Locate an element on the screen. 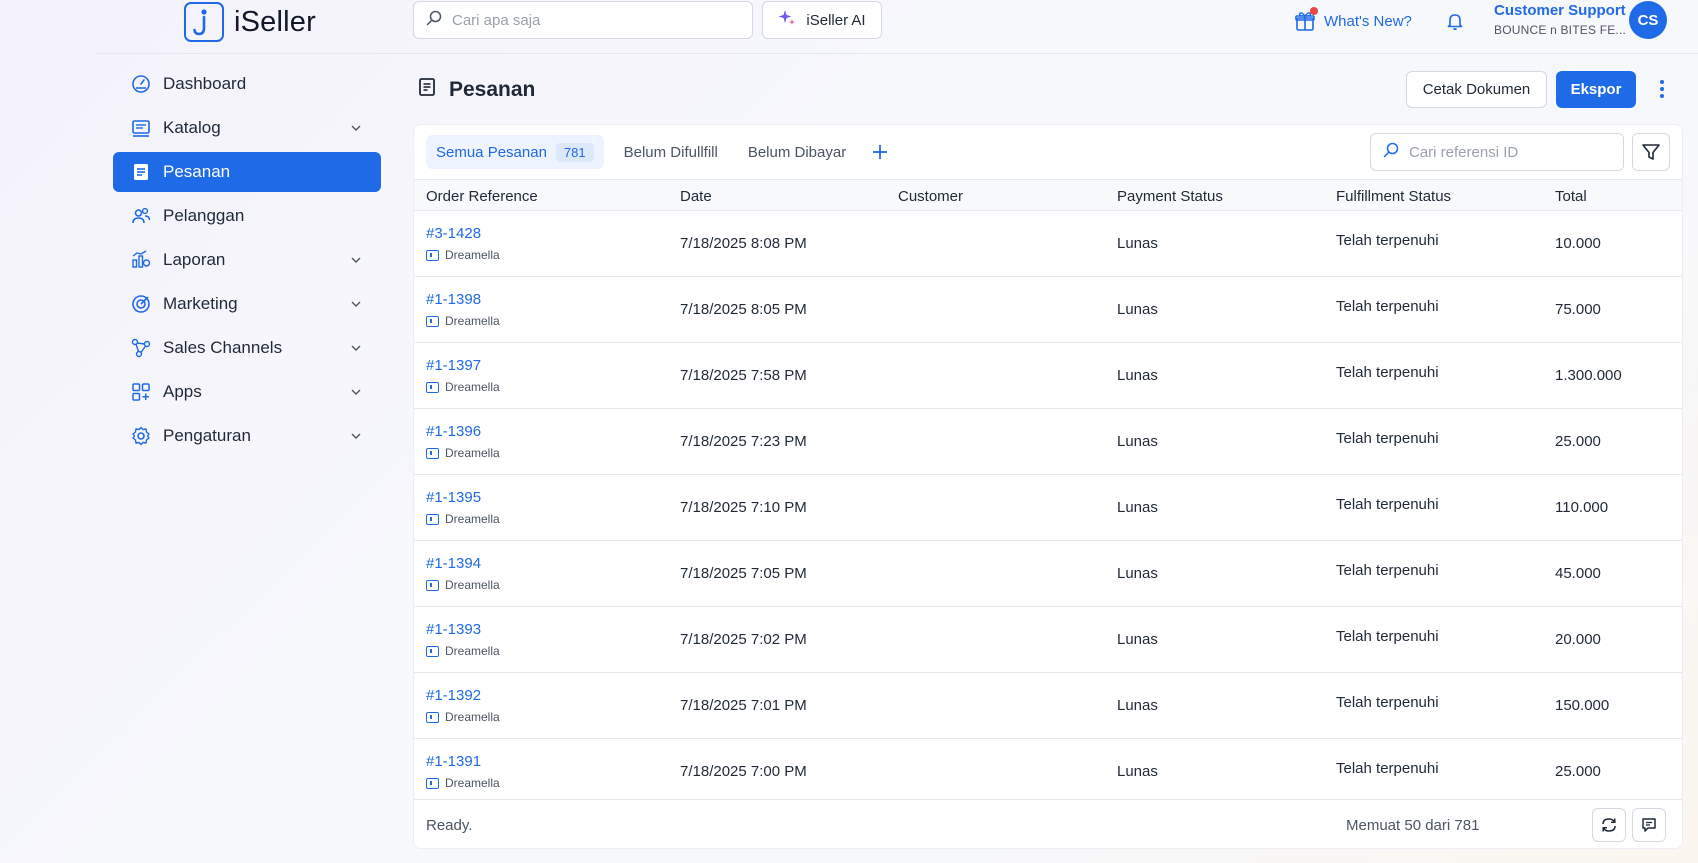 Image resolution: width=1698 pixels, height=863 pixels. sidebar-item-dashboard: Dashboard is located at coordinates (247, 84).